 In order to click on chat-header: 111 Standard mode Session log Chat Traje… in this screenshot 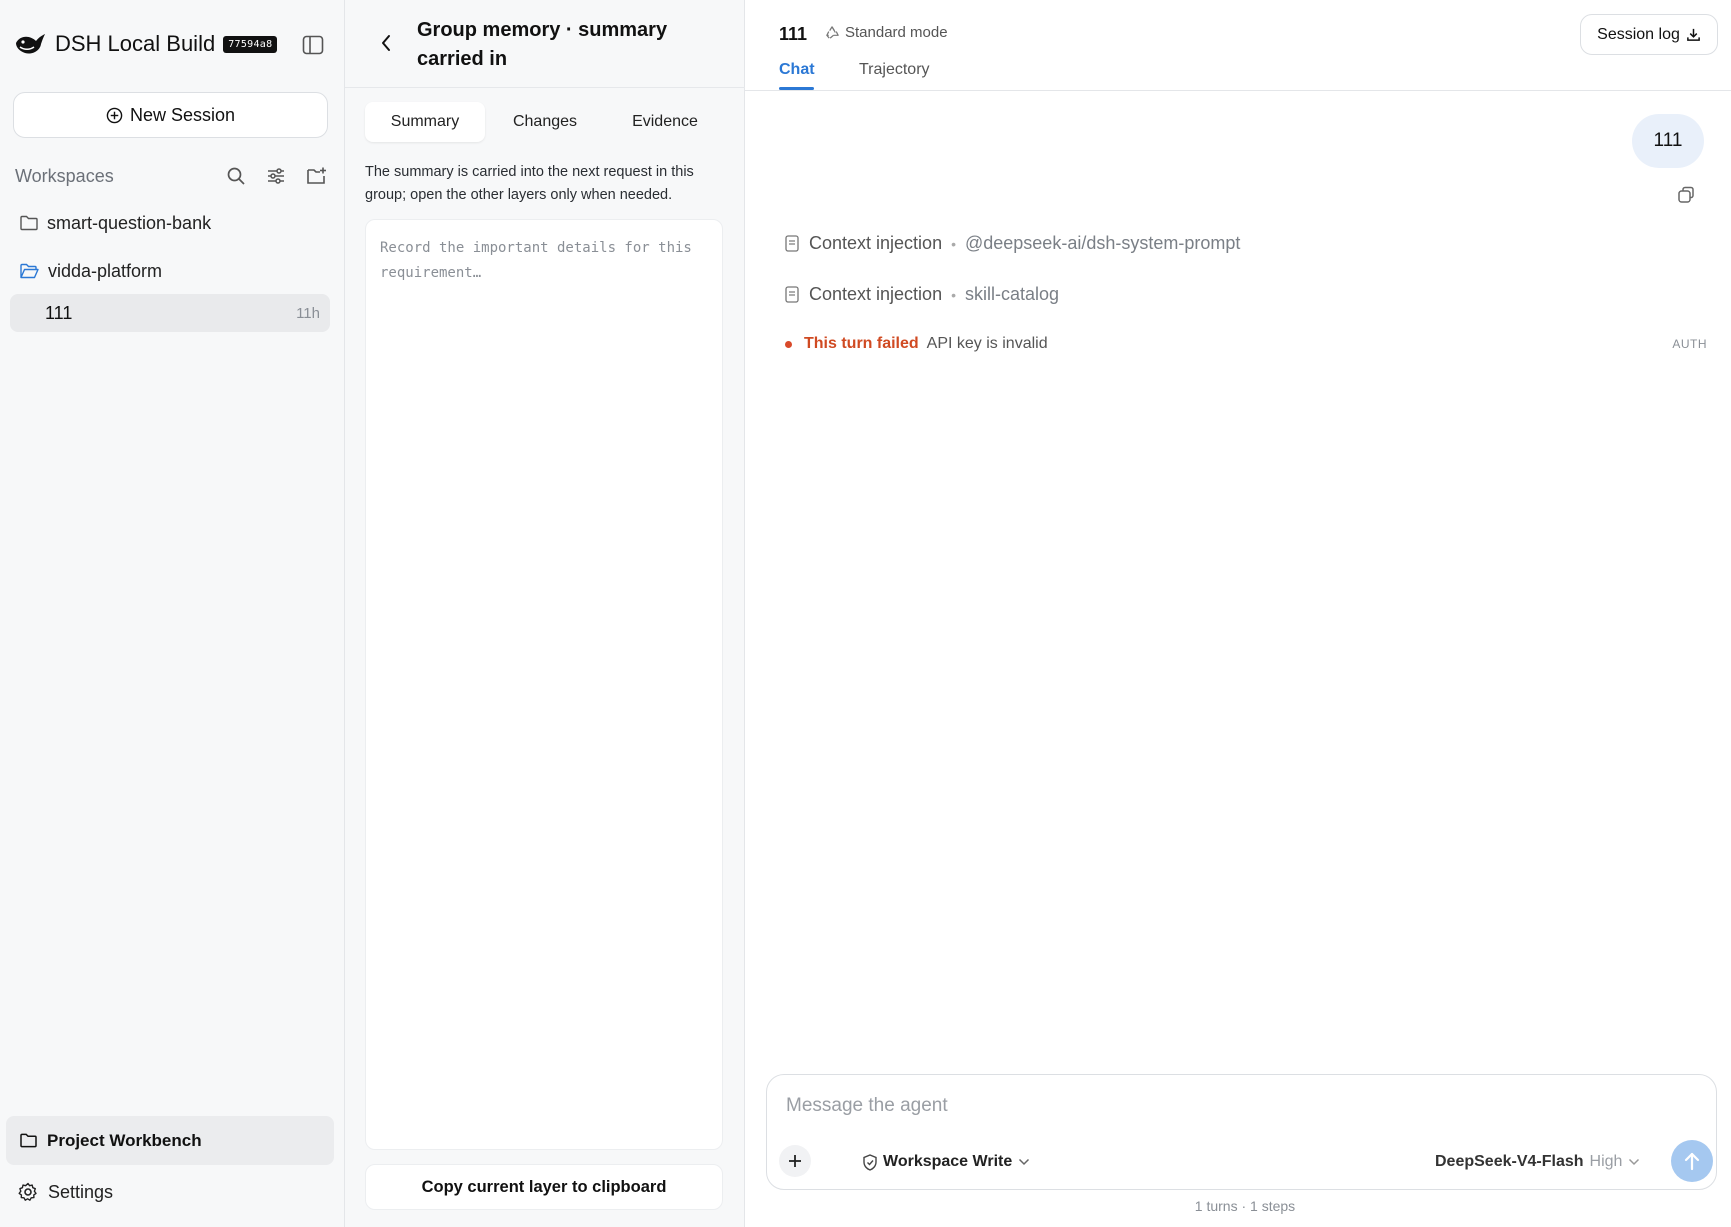, I will do `click(1238, 45)`.